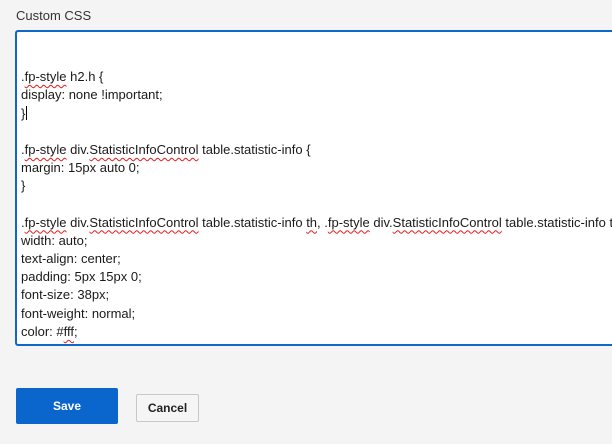 The height and width of the screenshot is (444, 612). I want to click on code-text: table.statistic-info {, so click(254, 149).